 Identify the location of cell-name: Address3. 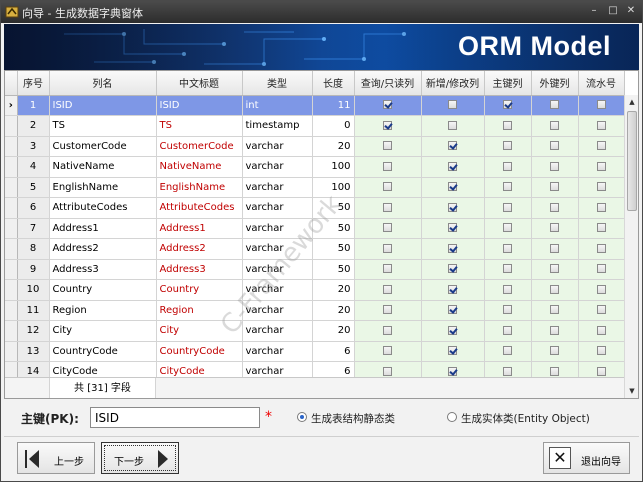
(103, 269).